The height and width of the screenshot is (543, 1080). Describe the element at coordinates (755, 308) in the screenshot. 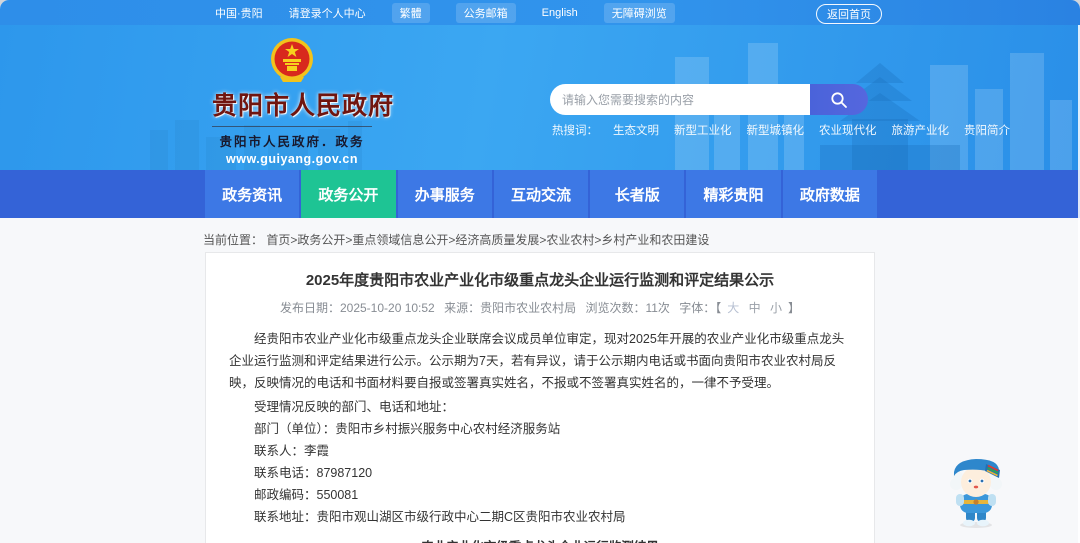

I see `font-size-medium-button: 中` at that location.